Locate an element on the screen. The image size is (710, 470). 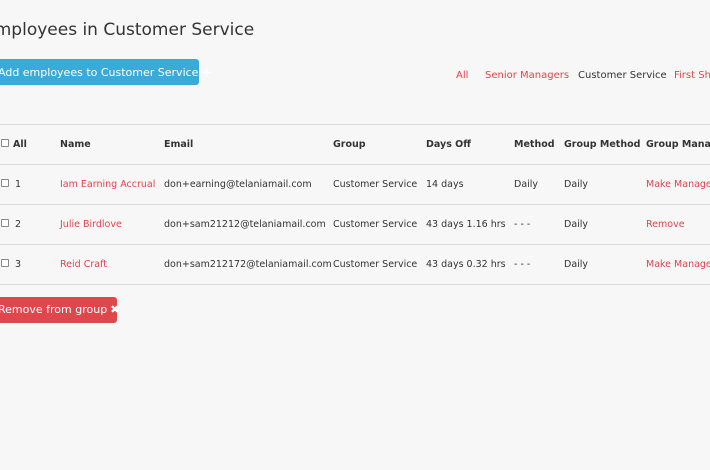
remove-manager-link: Remove is located at coordinates (665, 224).